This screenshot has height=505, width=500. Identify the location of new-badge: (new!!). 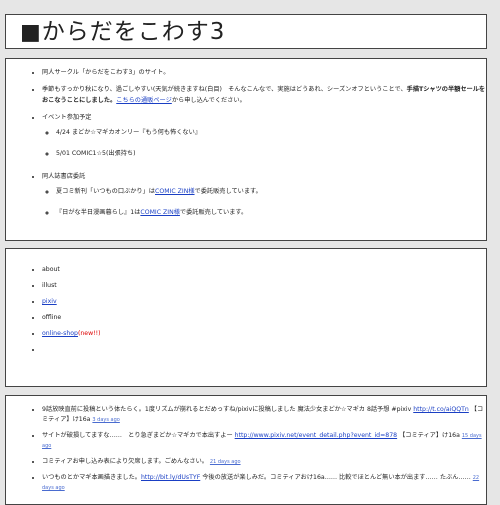
(89, 333).